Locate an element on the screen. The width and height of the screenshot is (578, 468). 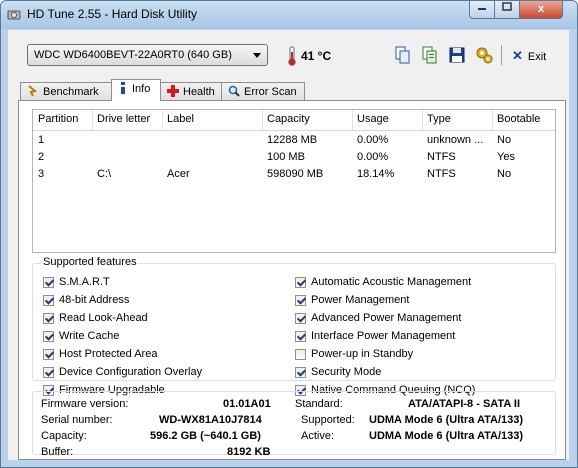
exit-label: Exit is located at coordinates (537, 57).